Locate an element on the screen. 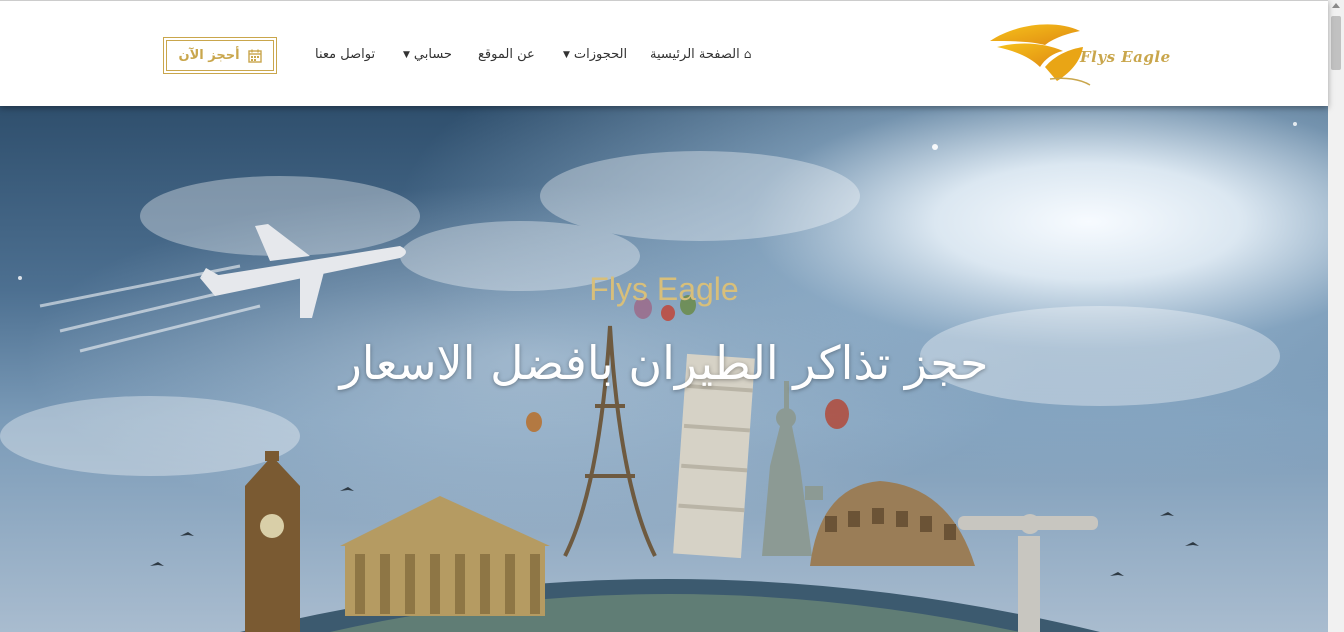  nav-about: عن الموقع is located at coordinates (506, 54).